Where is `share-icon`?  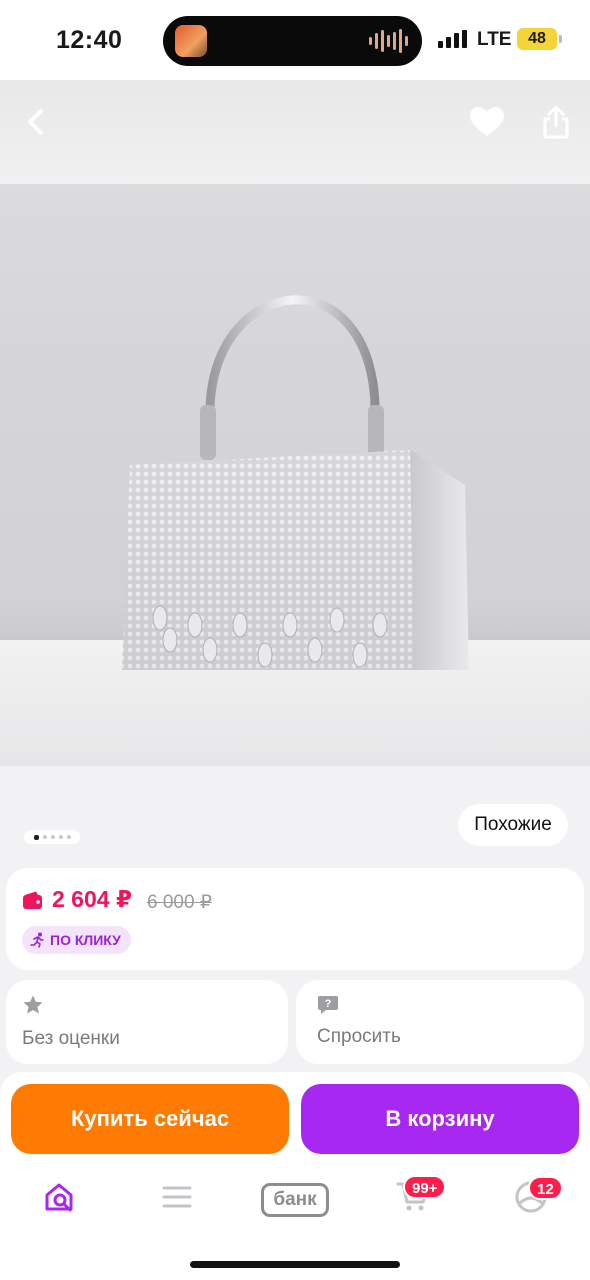
share-icon is located at coordinates (556, 122).